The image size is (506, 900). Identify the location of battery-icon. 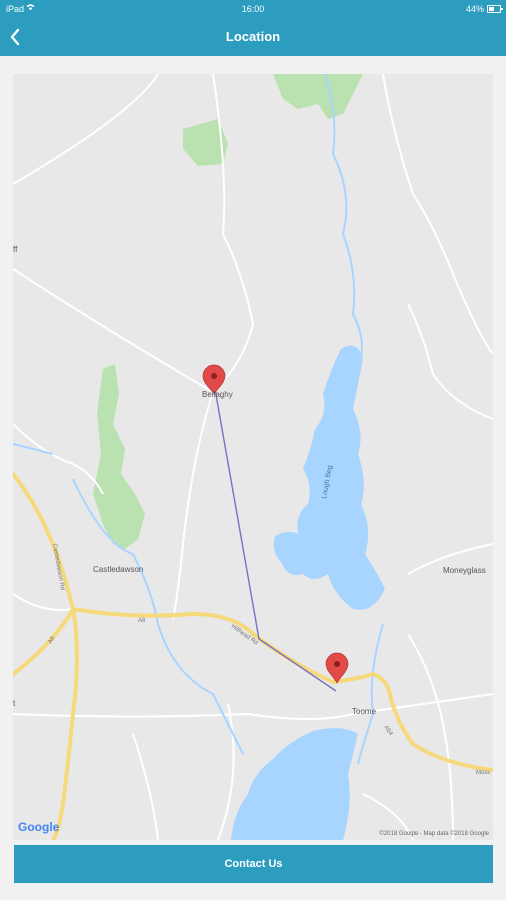
(495, 9).